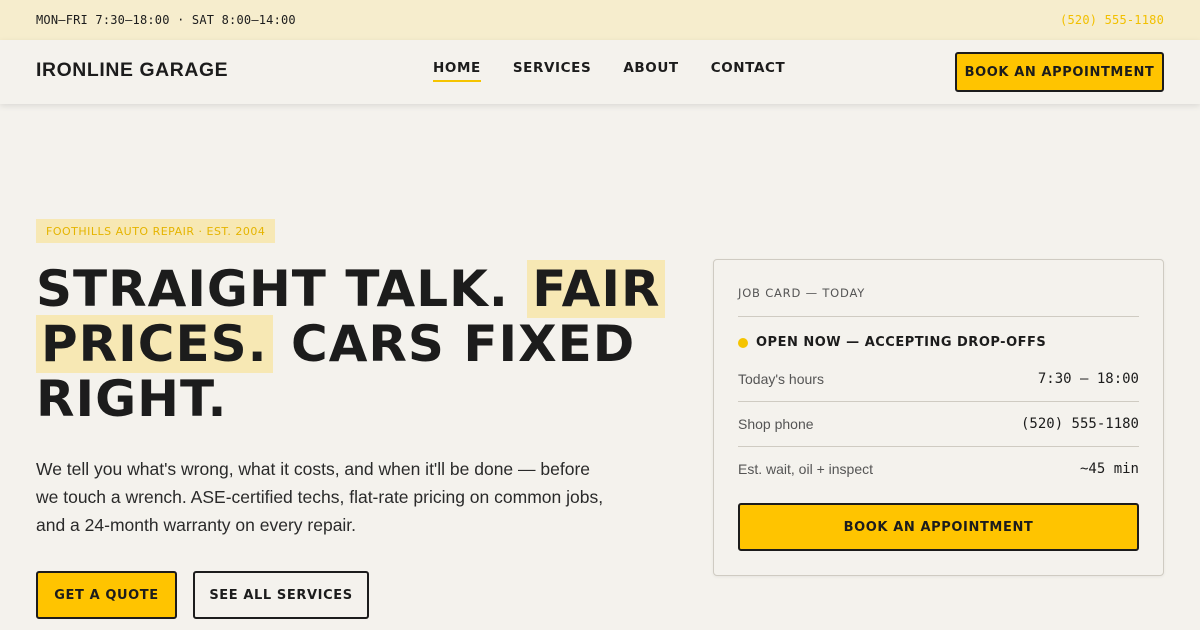 The height and width of the screenshot is (630, 1200). What do you see at coordinates (596, 289) in the screenshot?
I see `headline-highlight-1: FAIR` at bounding box center [596, 289].